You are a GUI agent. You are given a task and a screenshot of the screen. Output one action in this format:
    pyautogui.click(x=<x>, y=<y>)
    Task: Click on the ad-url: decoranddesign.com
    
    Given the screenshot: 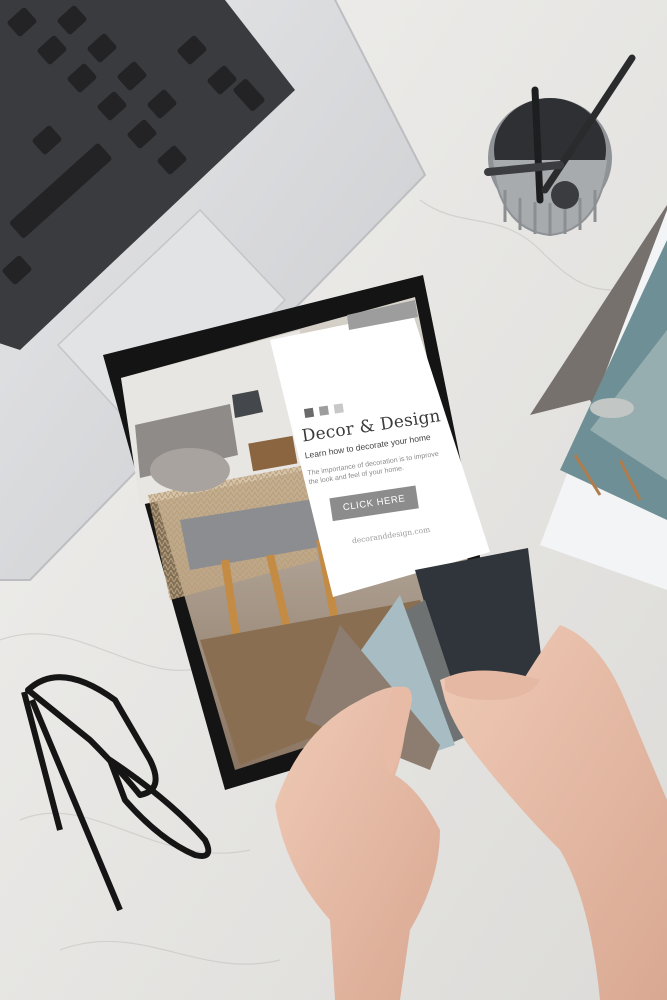 What is the action you would take?
    pyautogui.click(x=409, y=532)
    